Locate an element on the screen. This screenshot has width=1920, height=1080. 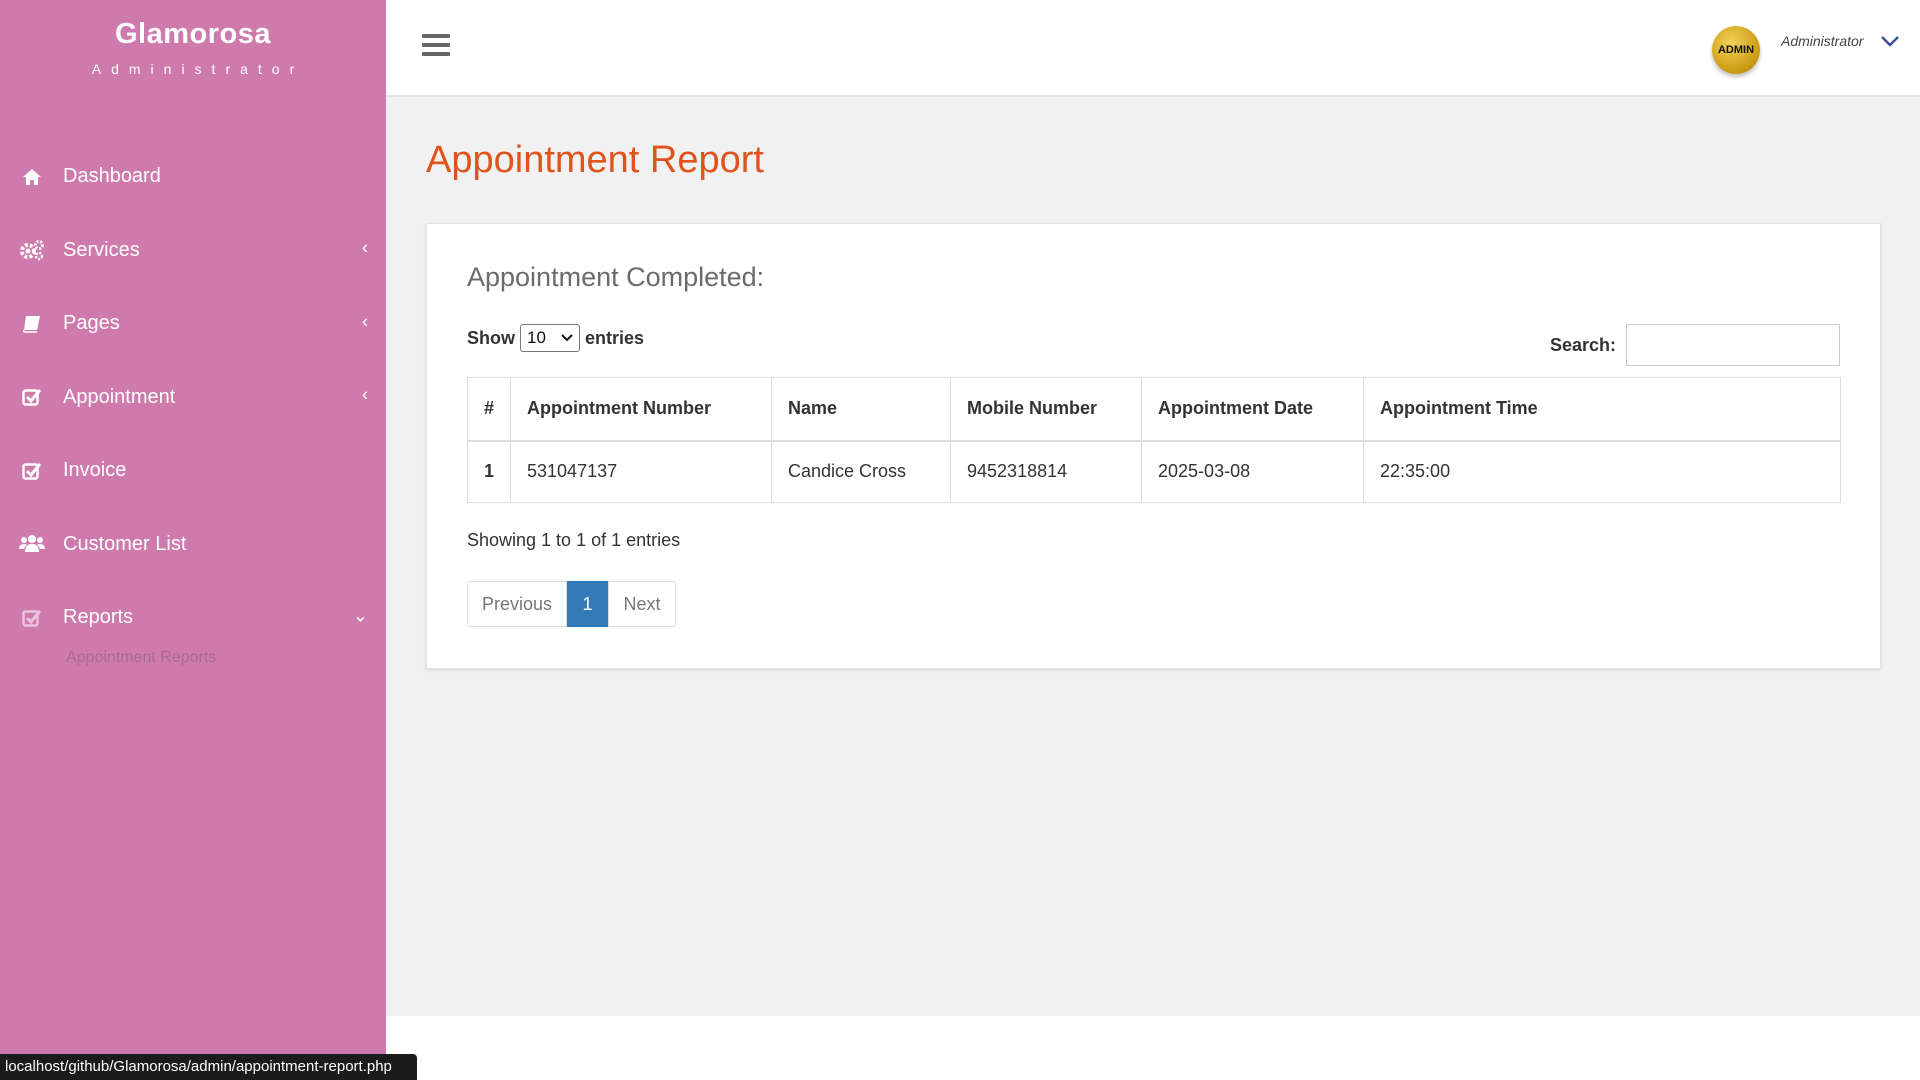
pagination: Previous 1 Next is located at coordinates (571, 604).